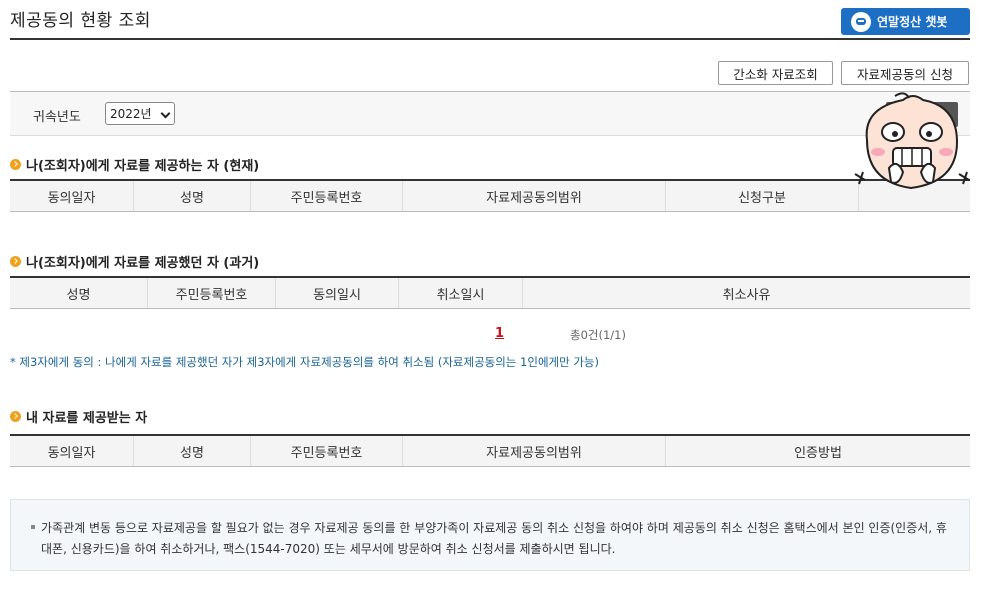 This screenshot has width=981, height=595. Describe the element at coordinates (861, 21) in the screenshot. I see `chatbot-icon` at that location.